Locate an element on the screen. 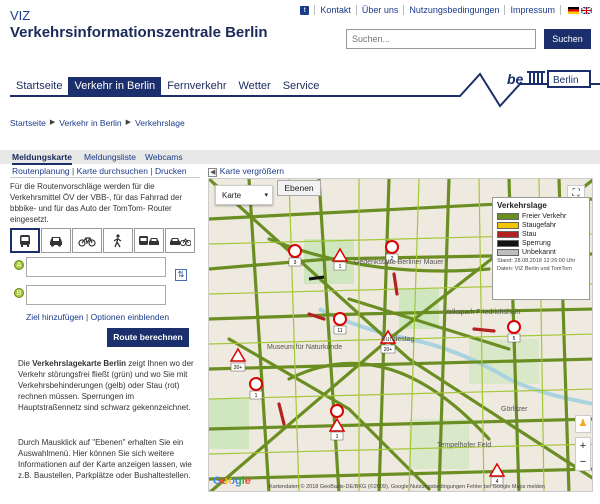 The width and height of the screenshot is (600, 504). logo-text: be is located at coordinates (515, 79).